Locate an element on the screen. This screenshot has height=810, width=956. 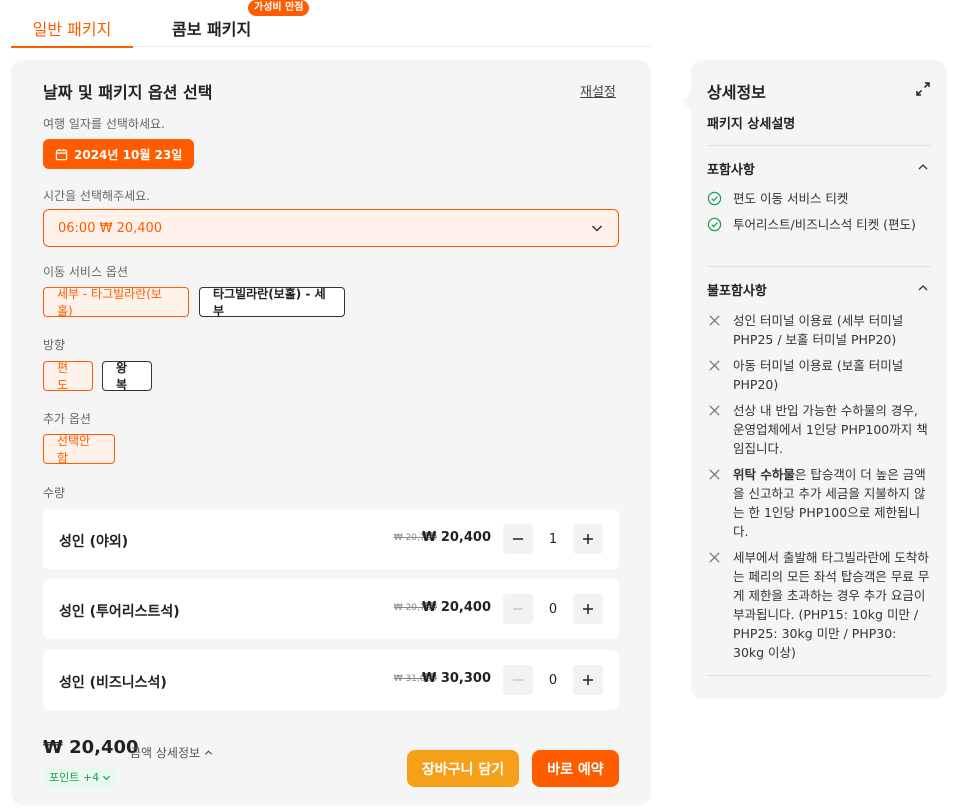
points-badge: 포인트 +4 is located at coordinates (80, 777).